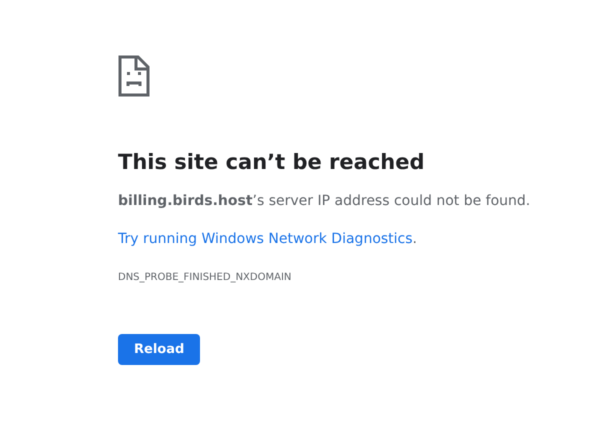 This screenshot has width=616, height=440. I want to click on suggestion-text: Try running Windows Network Diagnostics., so click(268, 239).